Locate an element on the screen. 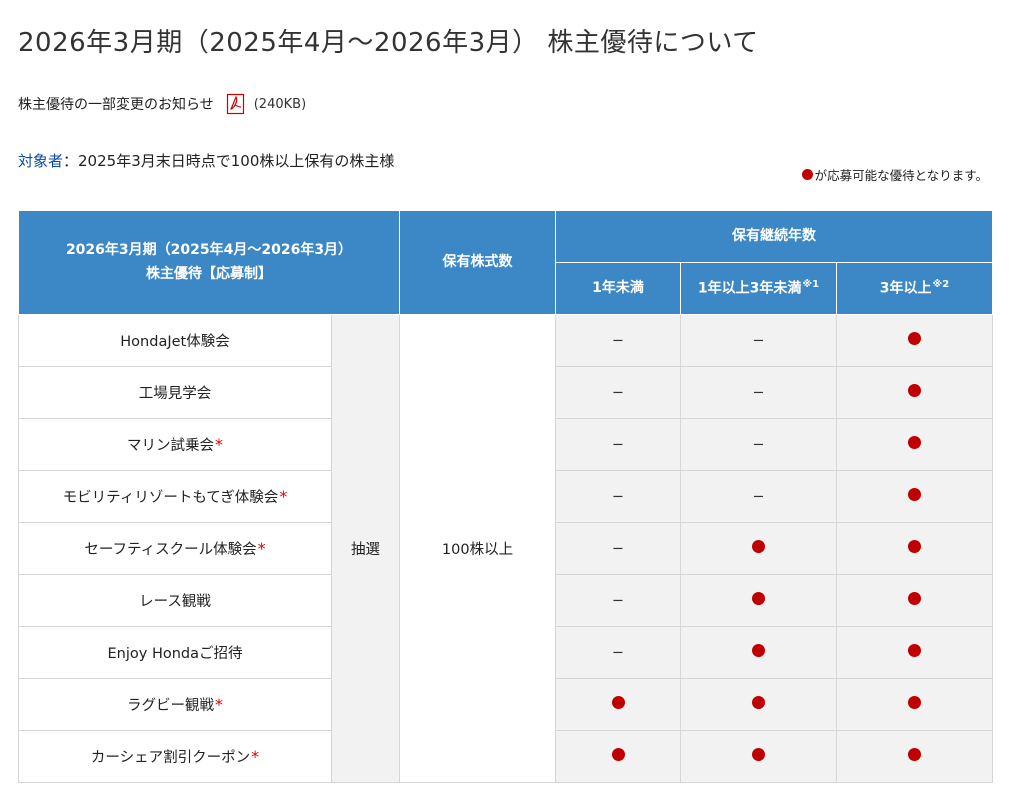  method-cell: 抽選 is located at coordinates (365, 548).